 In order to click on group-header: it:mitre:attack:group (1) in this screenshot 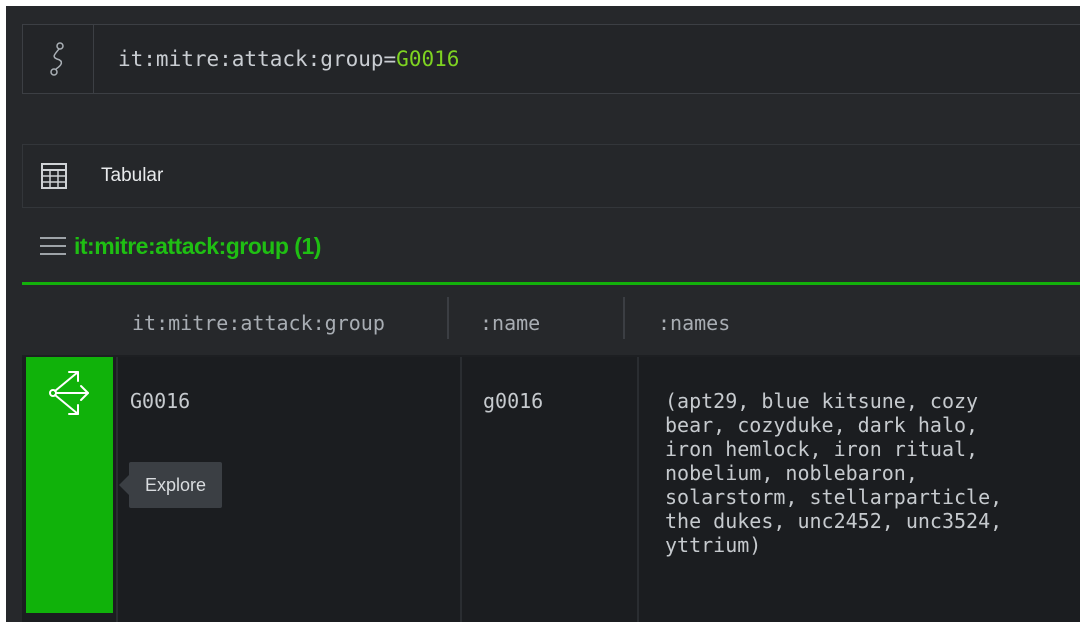, I will do `click(180, 246)`.